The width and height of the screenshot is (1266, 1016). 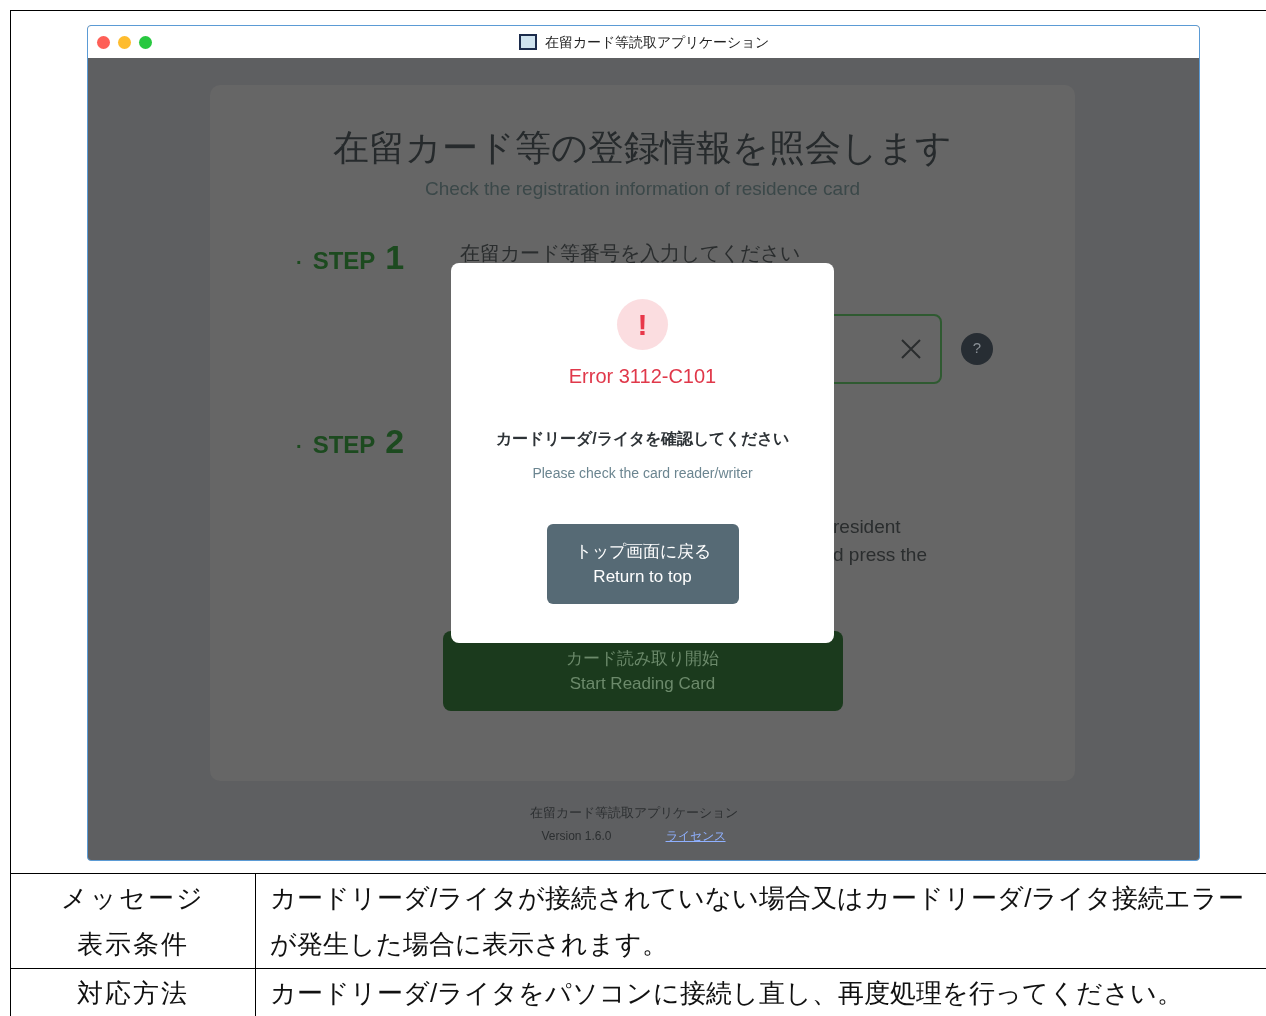 What do you see at coordinates (656, 42) in the screenshot?
I see `window-title: 在留カード等読取アプリケーション` at bounding box center [656, 42].